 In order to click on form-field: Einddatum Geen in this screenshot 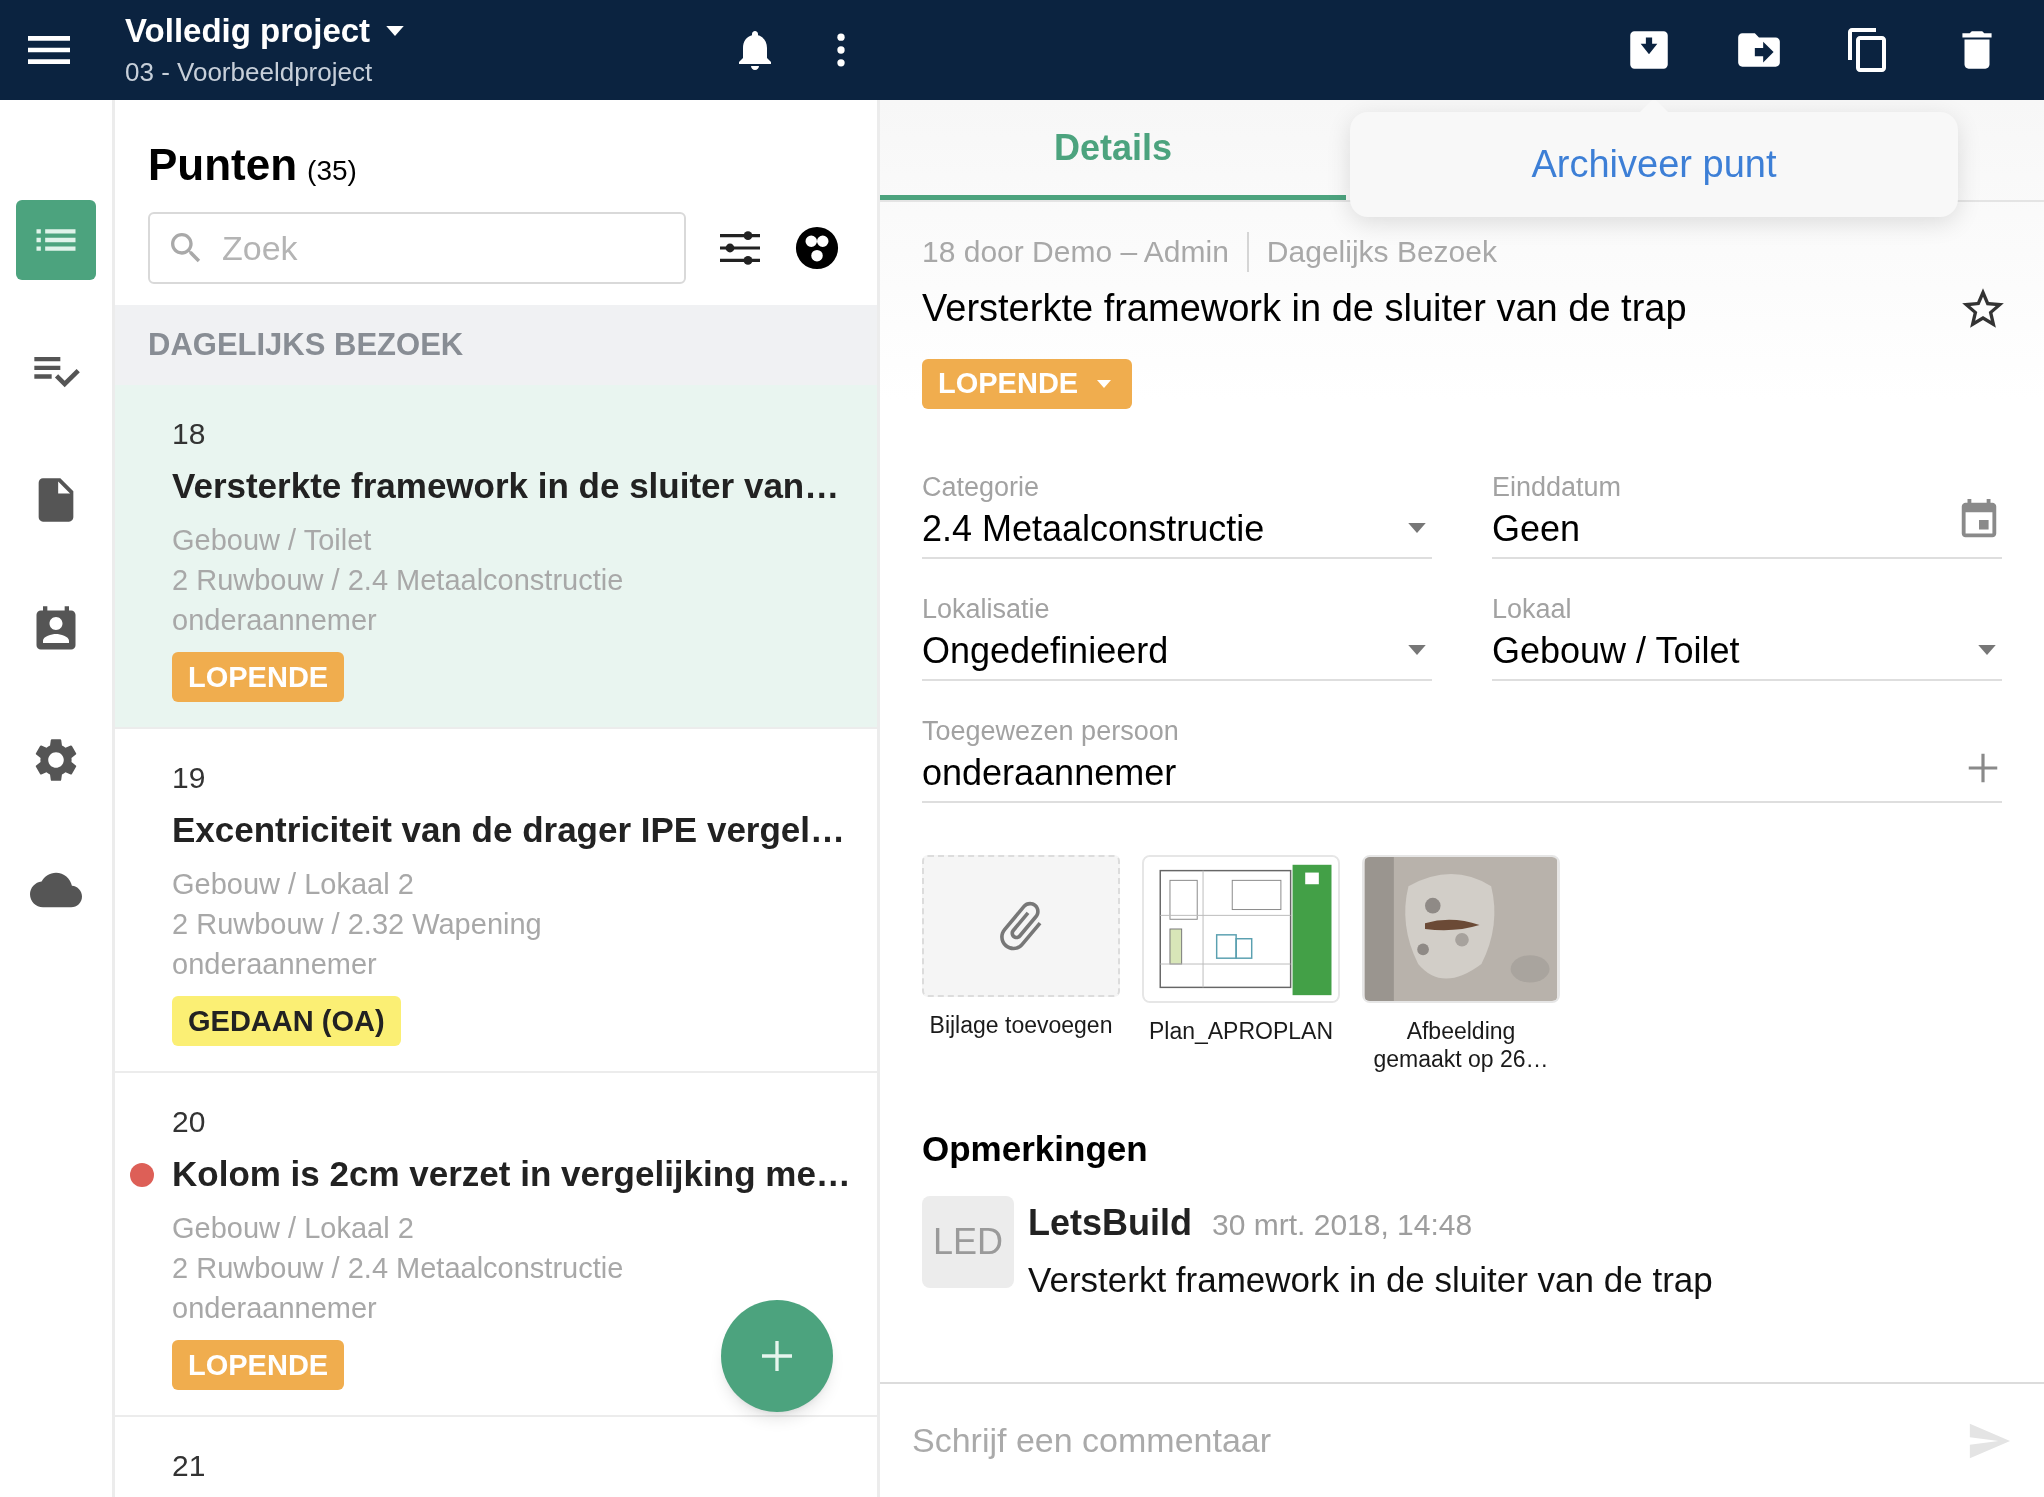, I will do `click(1747, 504)`.